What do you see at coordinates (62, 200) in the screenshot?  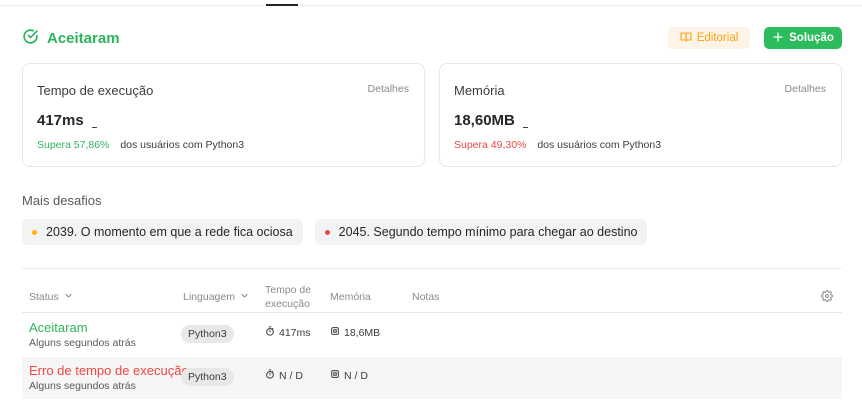 I see `more-challenges-title: Mais desafios` at bounding box center [62, 200].